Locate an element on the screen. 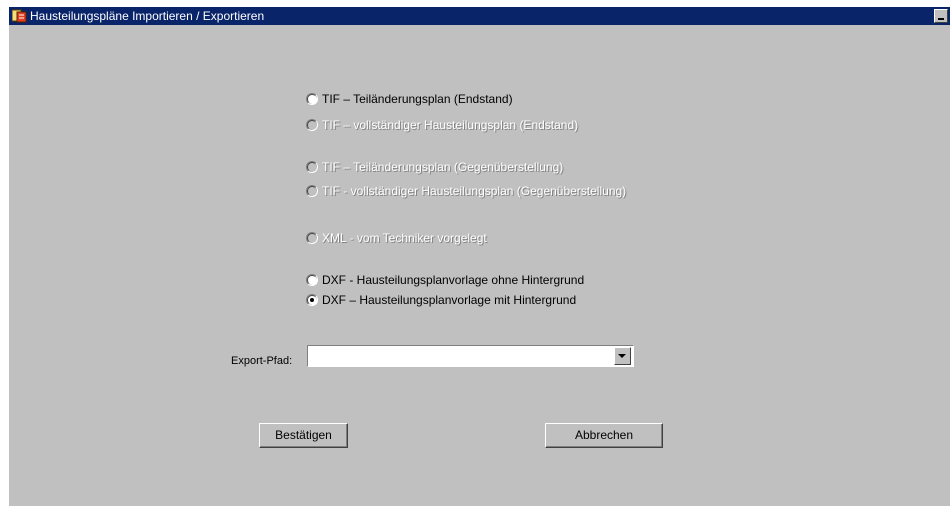  export-path-input is located at coordinates (462, 356).